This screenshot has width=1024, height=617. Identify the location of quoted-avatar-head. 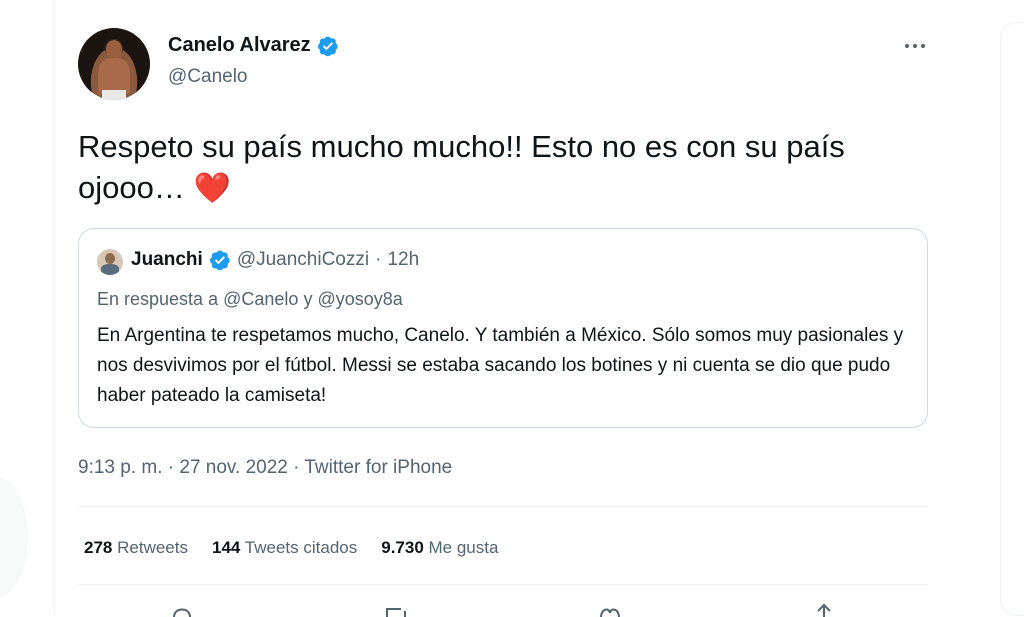
(110, 258).